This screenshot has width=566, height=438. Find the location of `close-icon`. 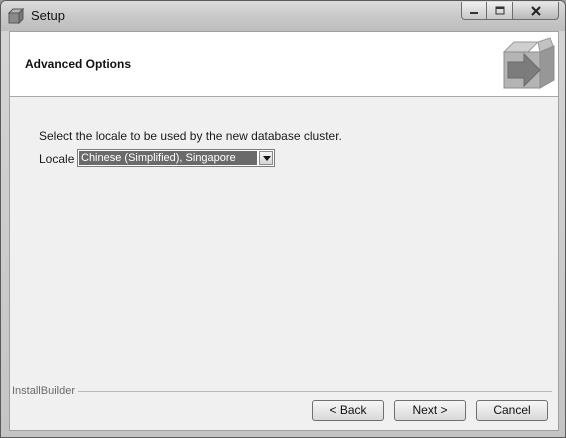

close-icon is located at coordinates (535, 10).